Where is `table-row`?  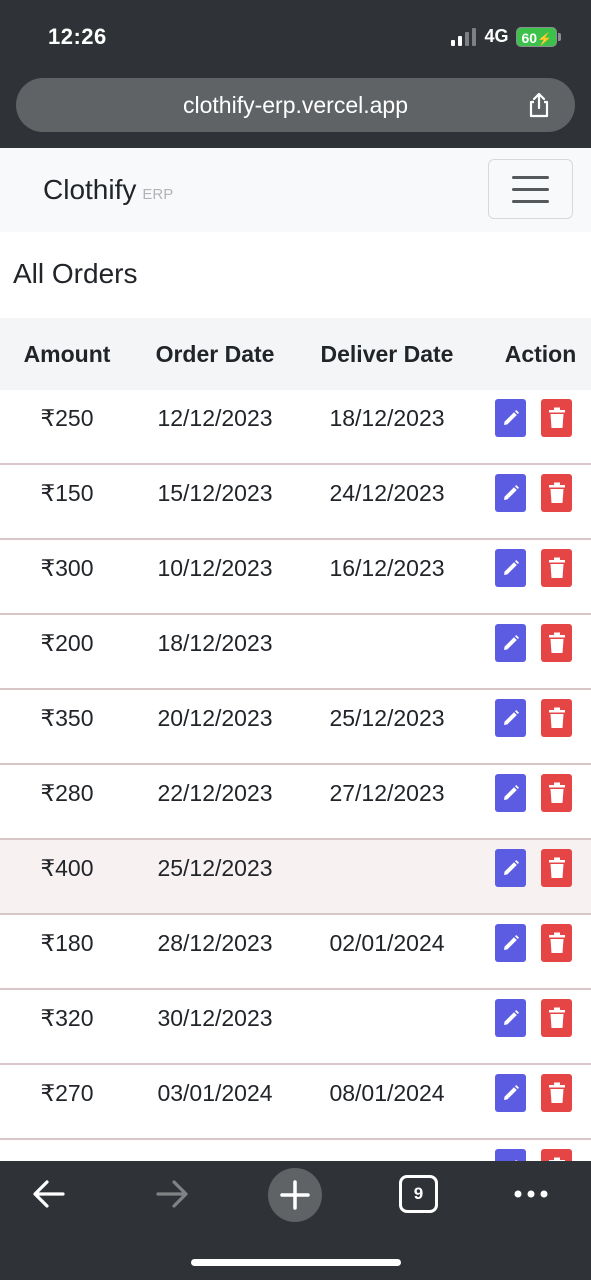 table-row is located at coordinates (295, 1150).